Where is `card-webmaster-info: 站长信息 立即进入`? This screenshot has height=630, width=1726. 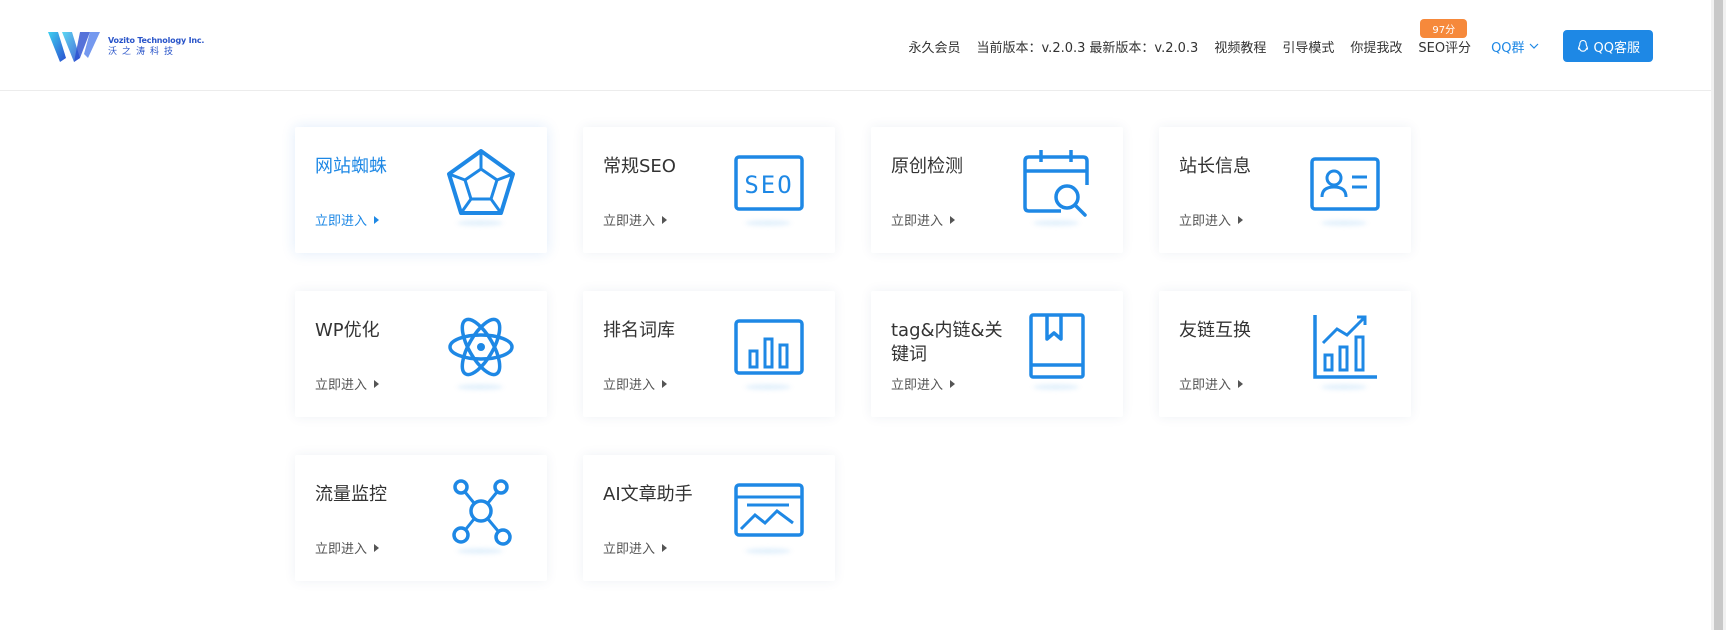
card-webmaster-info: 站长信息 立即进入 is located at coordinates (1285, 190).